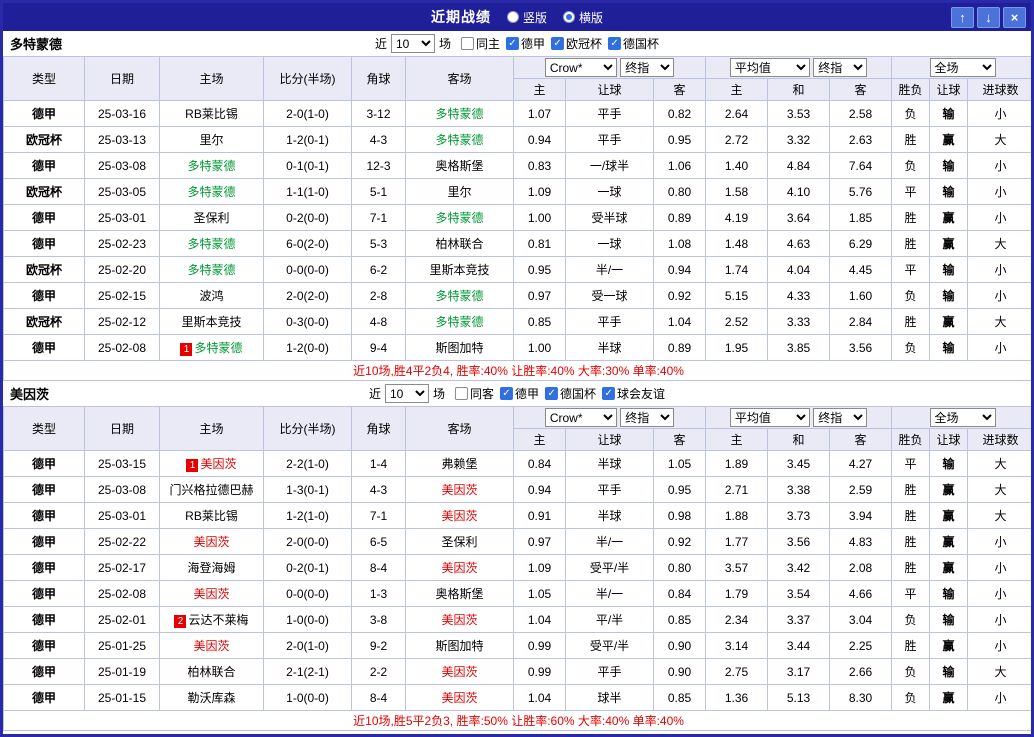 This screenshot has height=737, width=1034. What do you see at coordinates (911, 671) in the screenshot?
I see `result-cell: 负` at bounding box center [911, 671].